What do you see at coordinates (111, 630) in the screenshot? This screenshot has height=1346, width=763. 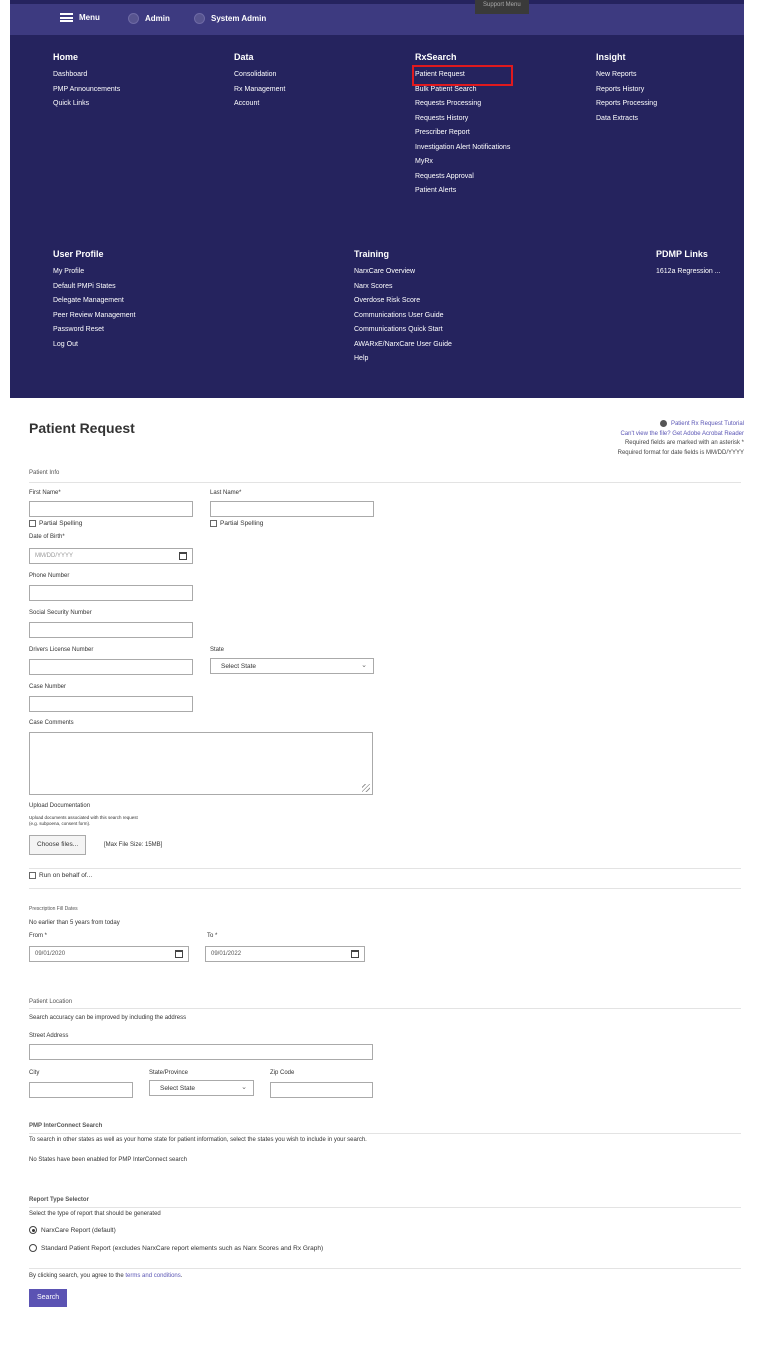 I see `ssn-input` at bounding box center [111, 630].